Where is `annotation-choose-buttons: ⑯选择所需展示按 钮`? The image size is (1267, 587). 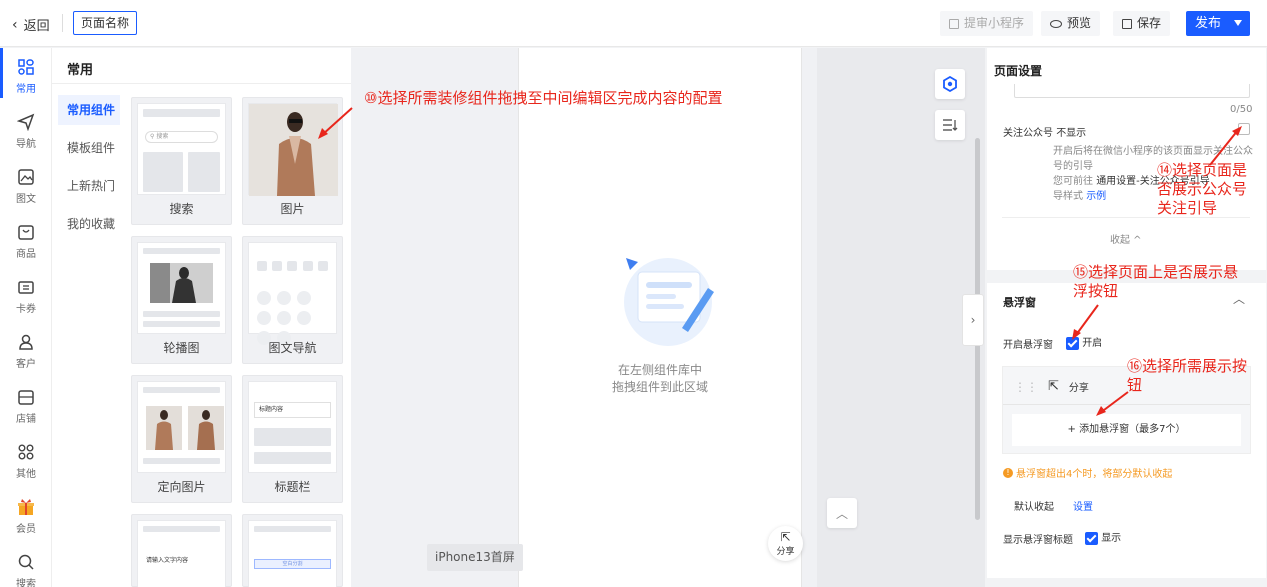
annotation-choose-buttons: ⑯选择所需展示按 钮 is located at coordinates (1197, 376).